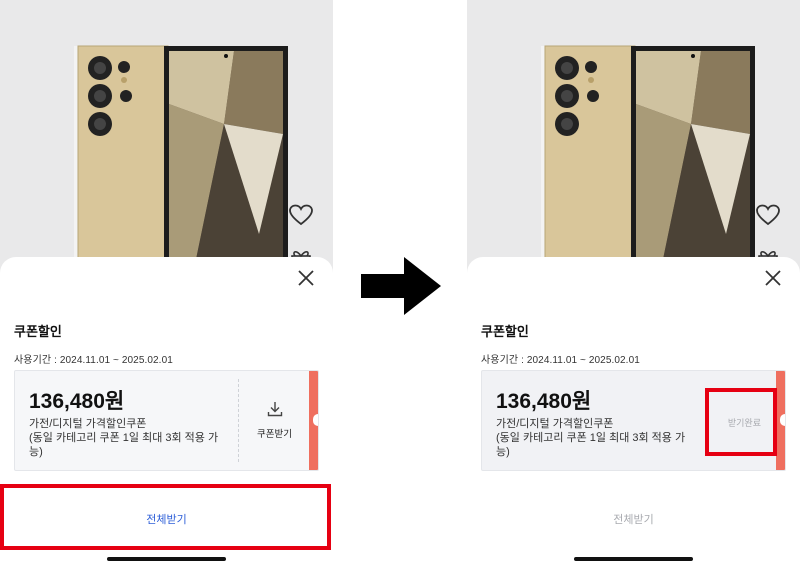 The width and height of the screenshot is (800, 570). Describe the element at coordinates (741, 422) in the screenshot. I see `highlight-box-received` at that location.